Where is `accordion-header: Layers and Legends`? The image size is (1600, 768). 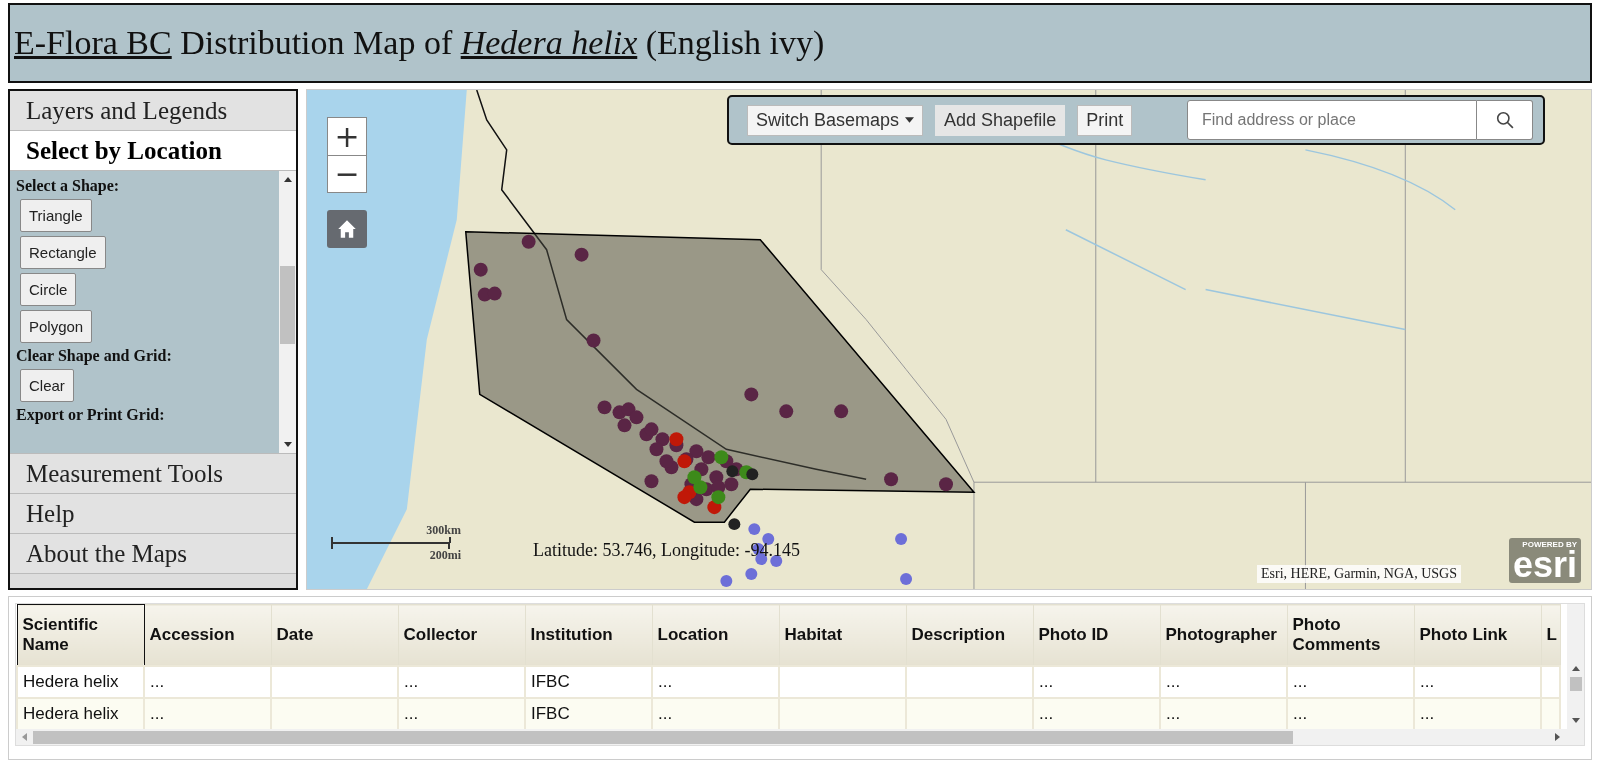 accordion-header: Layers and Legends is located at coordinates (153, 111).